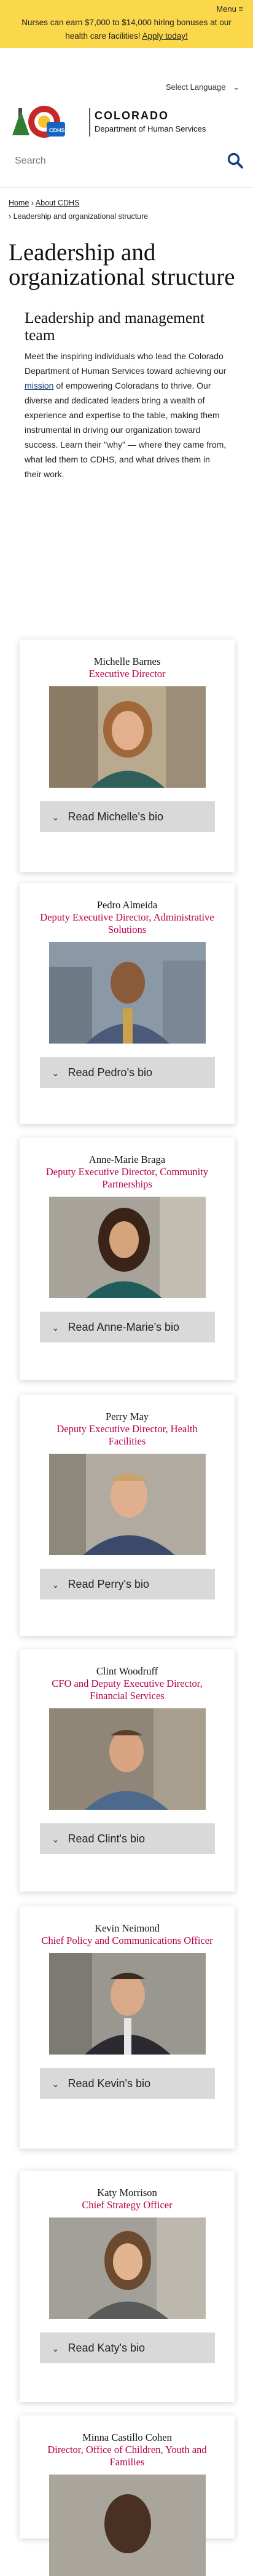 Image resolution: width=253 pixels, height=2576 pixels. What do you see at coordinates (165, 36) in the screenshot?
I see `apply-today-link: Apply today!` at bounding box center [165, 36].